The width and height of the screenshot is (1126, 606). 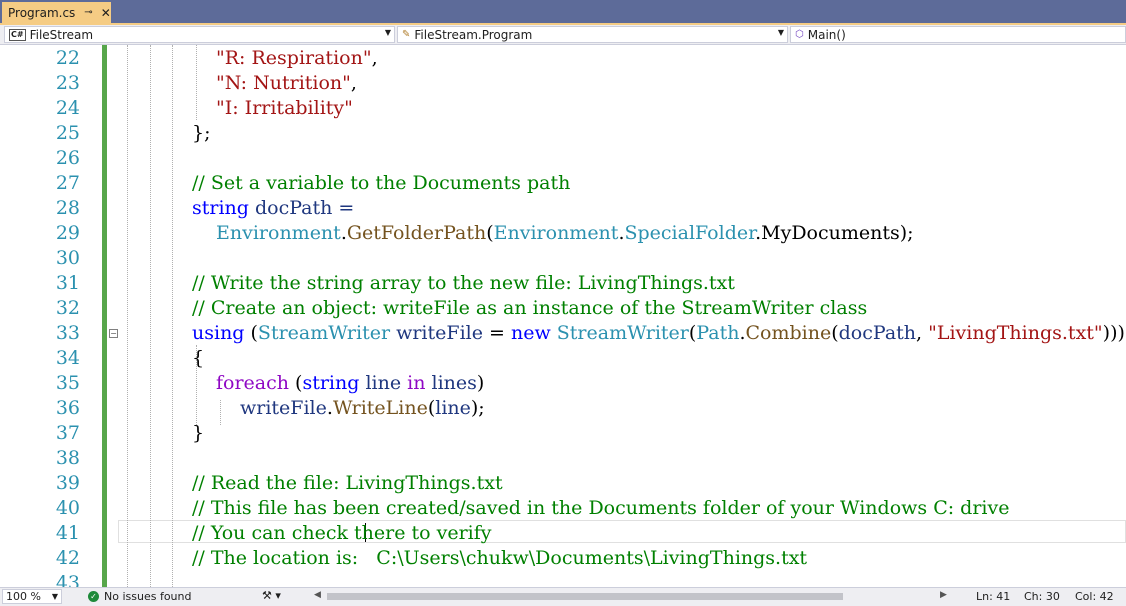 I want to click on code-line-28: string docPath =, so click(x=273, y=208).